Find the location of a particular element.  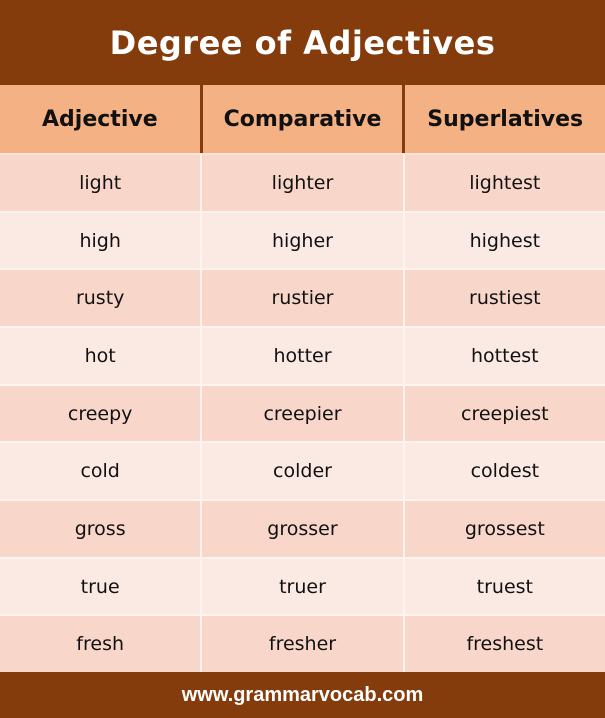

table-row: fresh fresher freshest is located at coordinates (302, 643).